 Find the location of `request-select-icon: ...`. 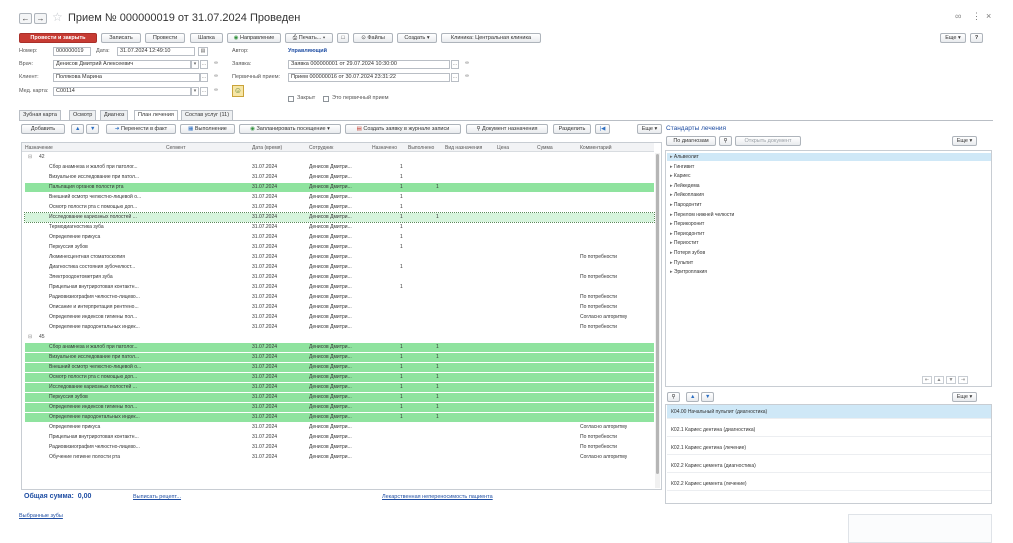

request-select-icon: ... is located at coordinates (455, 64).